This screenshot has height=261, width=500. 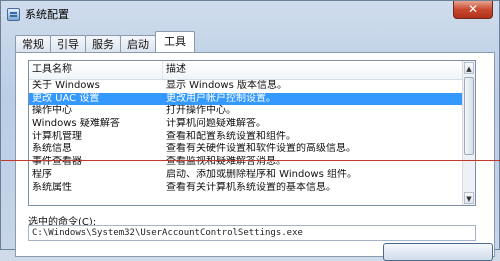 I want to click on tool-description: 打开操作中心。, so click(x=201, y=111).